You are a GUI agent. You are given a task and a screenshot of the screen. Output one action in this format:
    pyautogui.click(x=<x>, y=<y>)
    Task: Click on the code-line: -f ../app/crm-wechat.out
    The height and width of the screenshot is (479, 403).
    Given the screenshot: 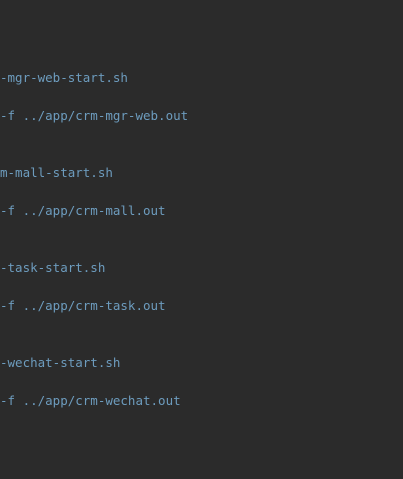 What is the action you would take?
    pyautogui.click(x=90, y=400)
    